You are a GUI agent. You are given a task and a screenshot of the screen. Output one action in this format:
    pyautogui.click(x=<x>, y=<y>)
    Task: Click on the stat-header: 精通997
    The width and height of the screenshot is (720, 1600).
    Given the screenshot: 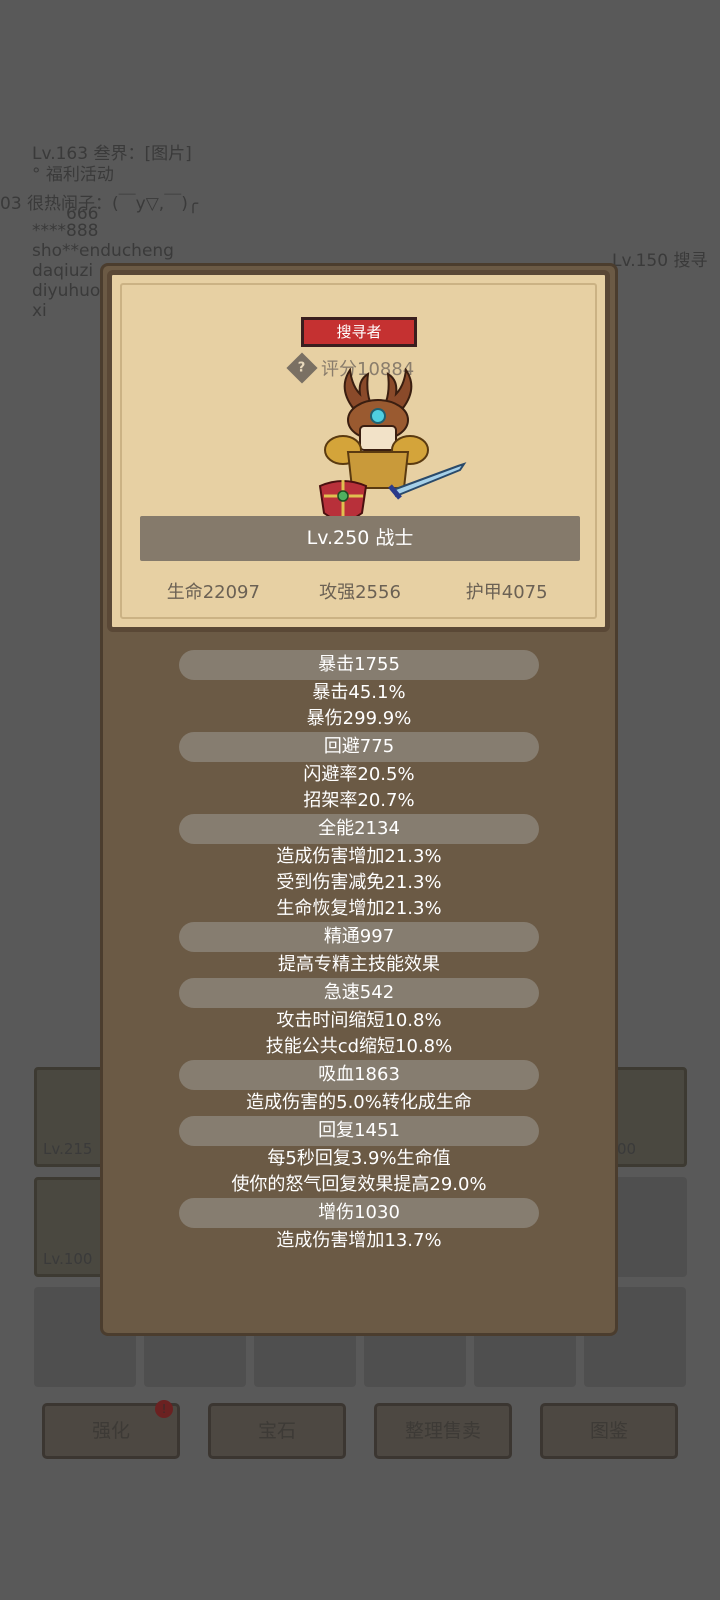 What is the action you would take?
    pyautogui.click(x=359, y=937)
    